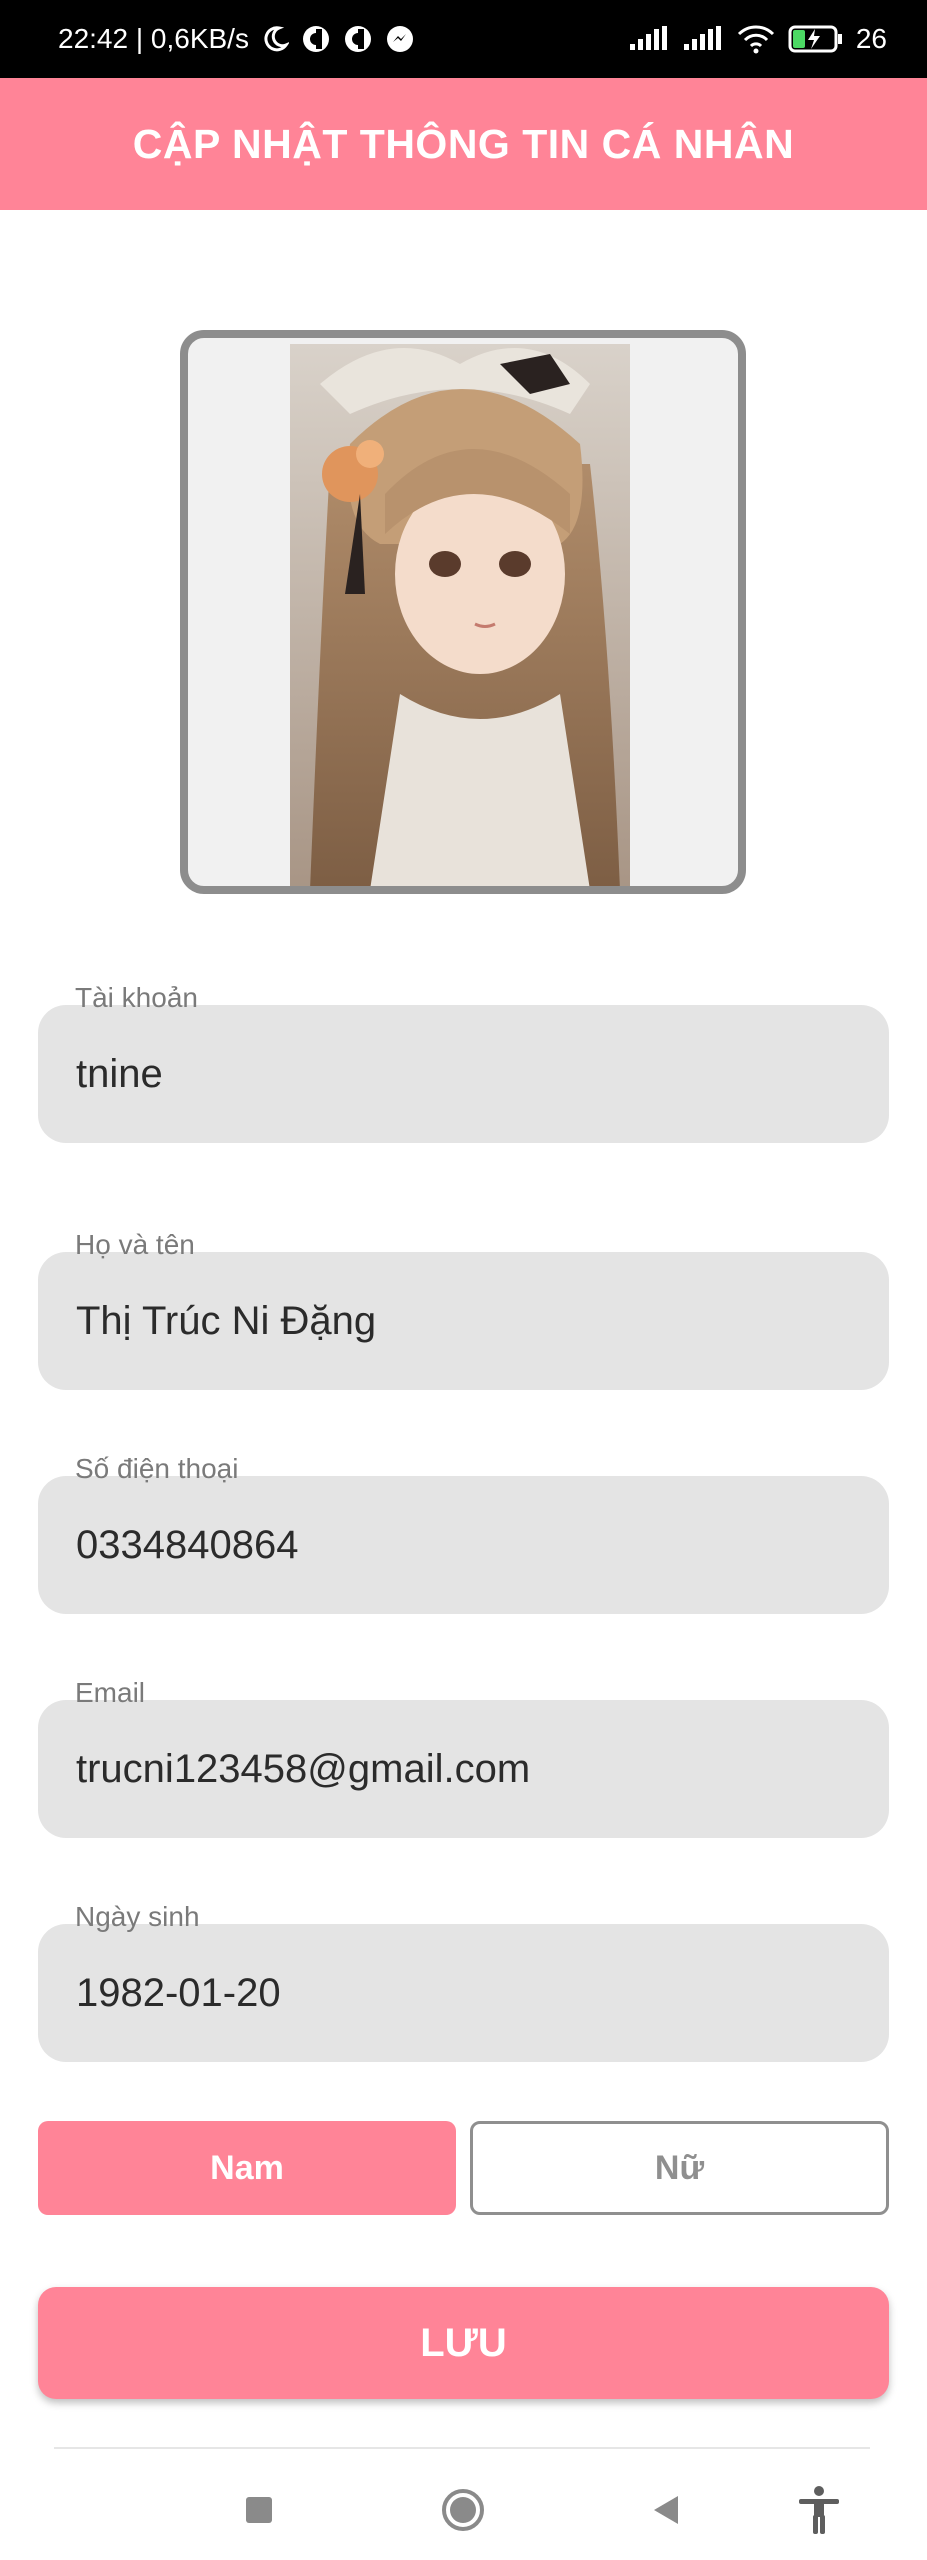  What do you see at coordinates (871, 38) in the screenshot?
I see `battery-level: 26` at bounding box center [871, 38].